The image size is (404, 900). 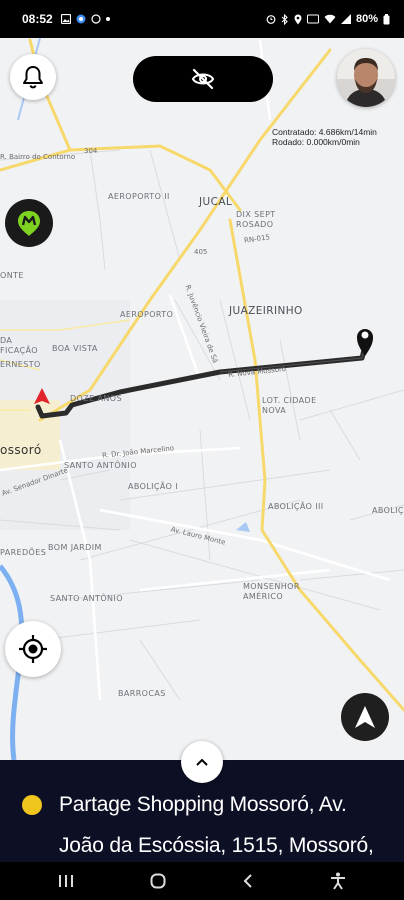 What do you see at coordinates (96, 19) in the screenshot?
I see `whatsapp-icon` at bounding box center [96, 19].